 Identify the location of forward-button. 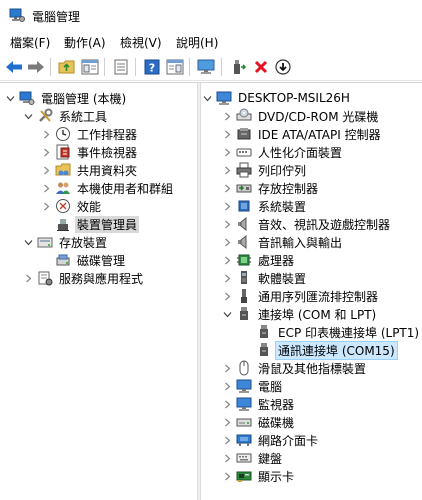
(36, 67).